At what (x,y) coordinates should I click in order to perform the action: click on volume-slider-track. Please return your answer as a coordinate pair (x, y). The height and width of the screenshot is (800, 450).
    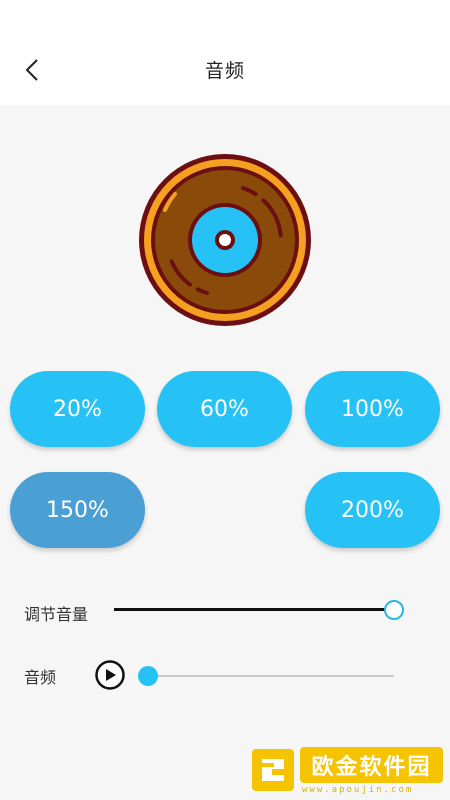
    Looking at the image, I should click on (254, 609).